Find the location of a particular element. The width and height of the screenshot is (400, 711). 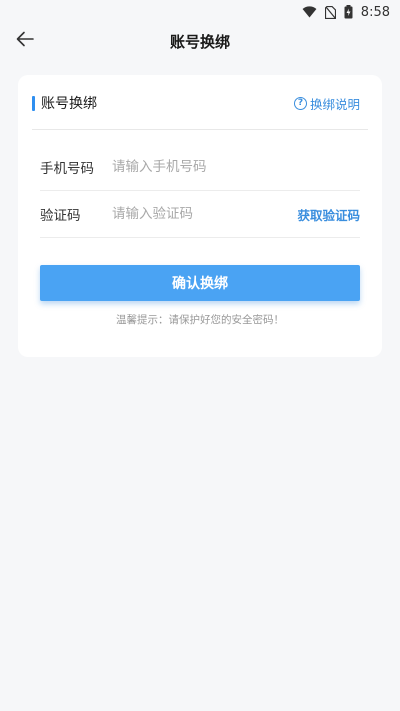

security-tip: 温馨提示：请保护好您的安全密码！ is located at coordinates (200, 320).